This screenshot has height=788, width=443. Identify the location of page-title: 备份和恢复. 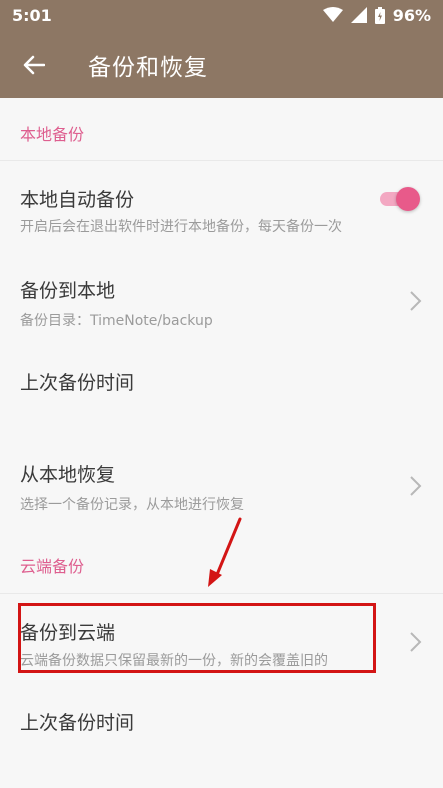
(148, 68).